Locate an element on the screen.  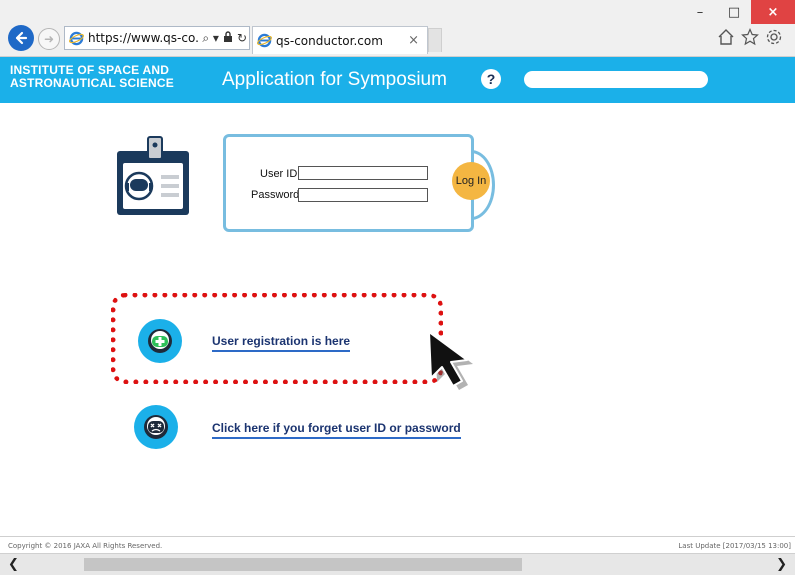
address-bar: https://www.qs-co... ⌕ ▾ ↻ is located at coordinates (157, 38).